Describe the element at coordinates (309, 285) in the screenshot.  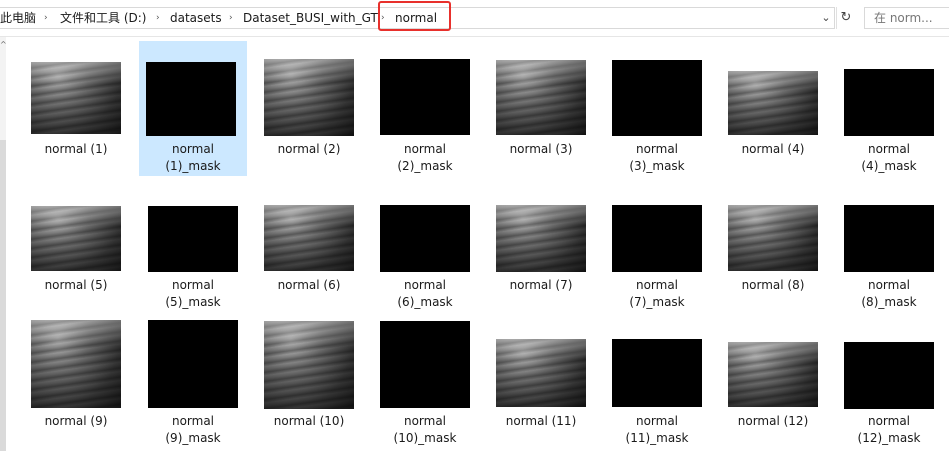
I see `file-name: normal (6)` at that location.